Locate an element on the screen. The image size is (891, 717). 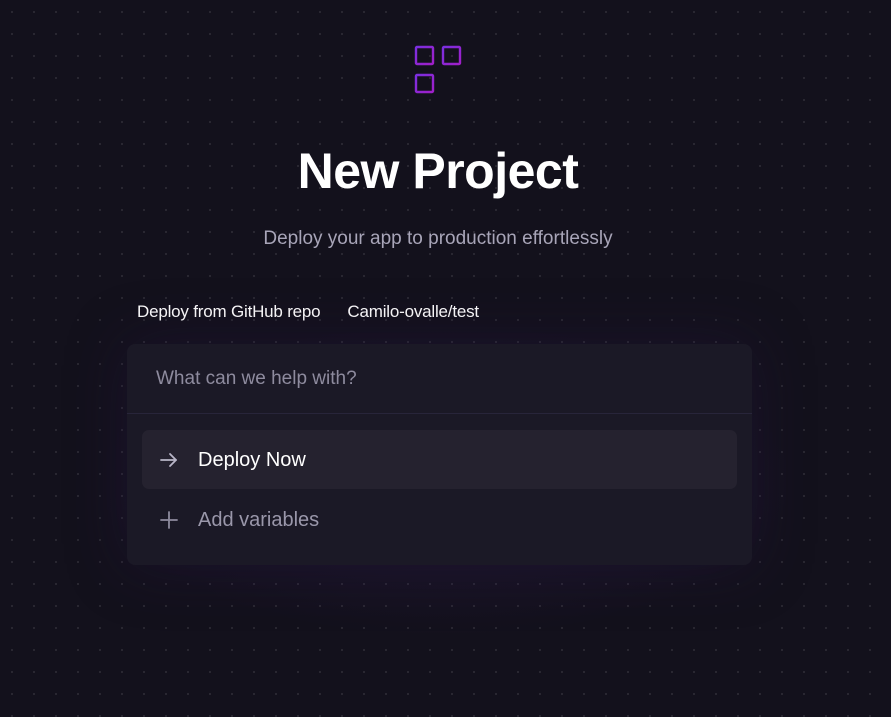
add-variables-label: Add variables is located at coordinates (259, 519).